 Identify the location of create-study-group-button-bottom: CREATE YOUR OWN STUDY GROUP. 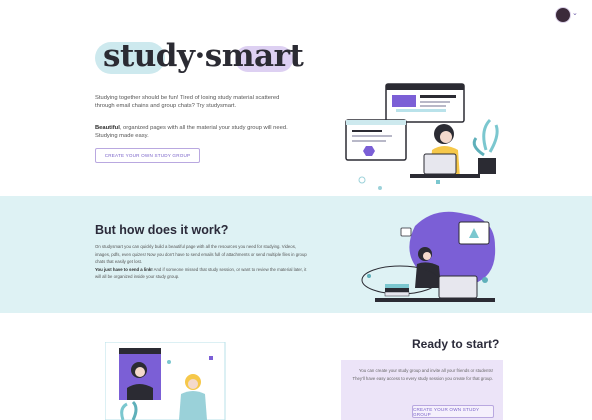
(453, 411).